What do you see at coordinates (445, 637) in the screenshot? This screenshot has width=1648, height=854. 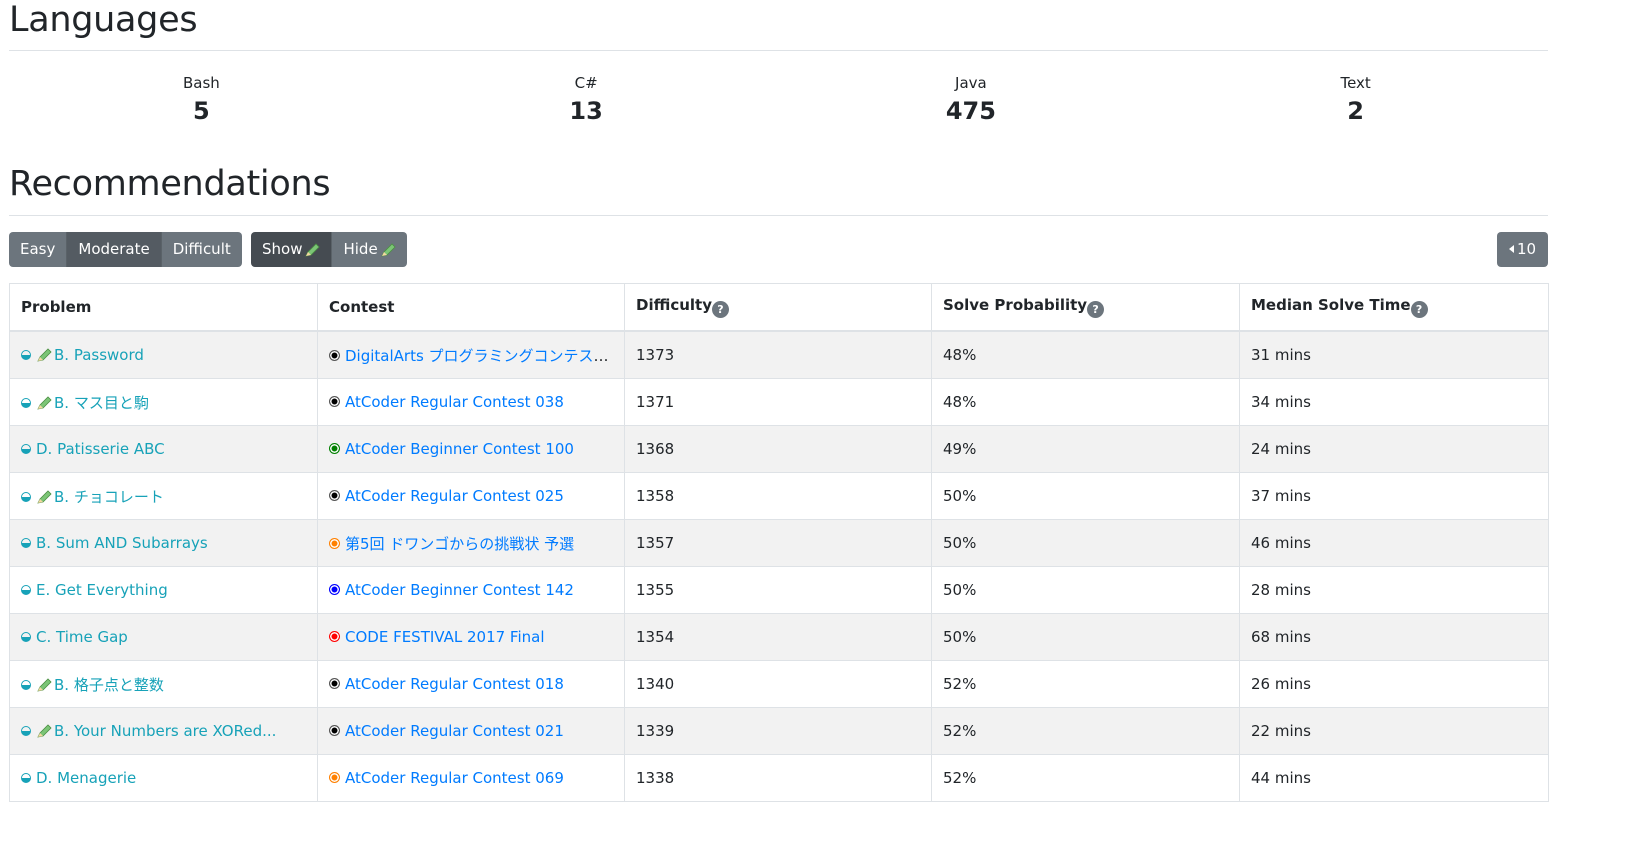 I see `contest-link: CODE FESTIVAL 2017 Final` at bounding box center [445, 637].